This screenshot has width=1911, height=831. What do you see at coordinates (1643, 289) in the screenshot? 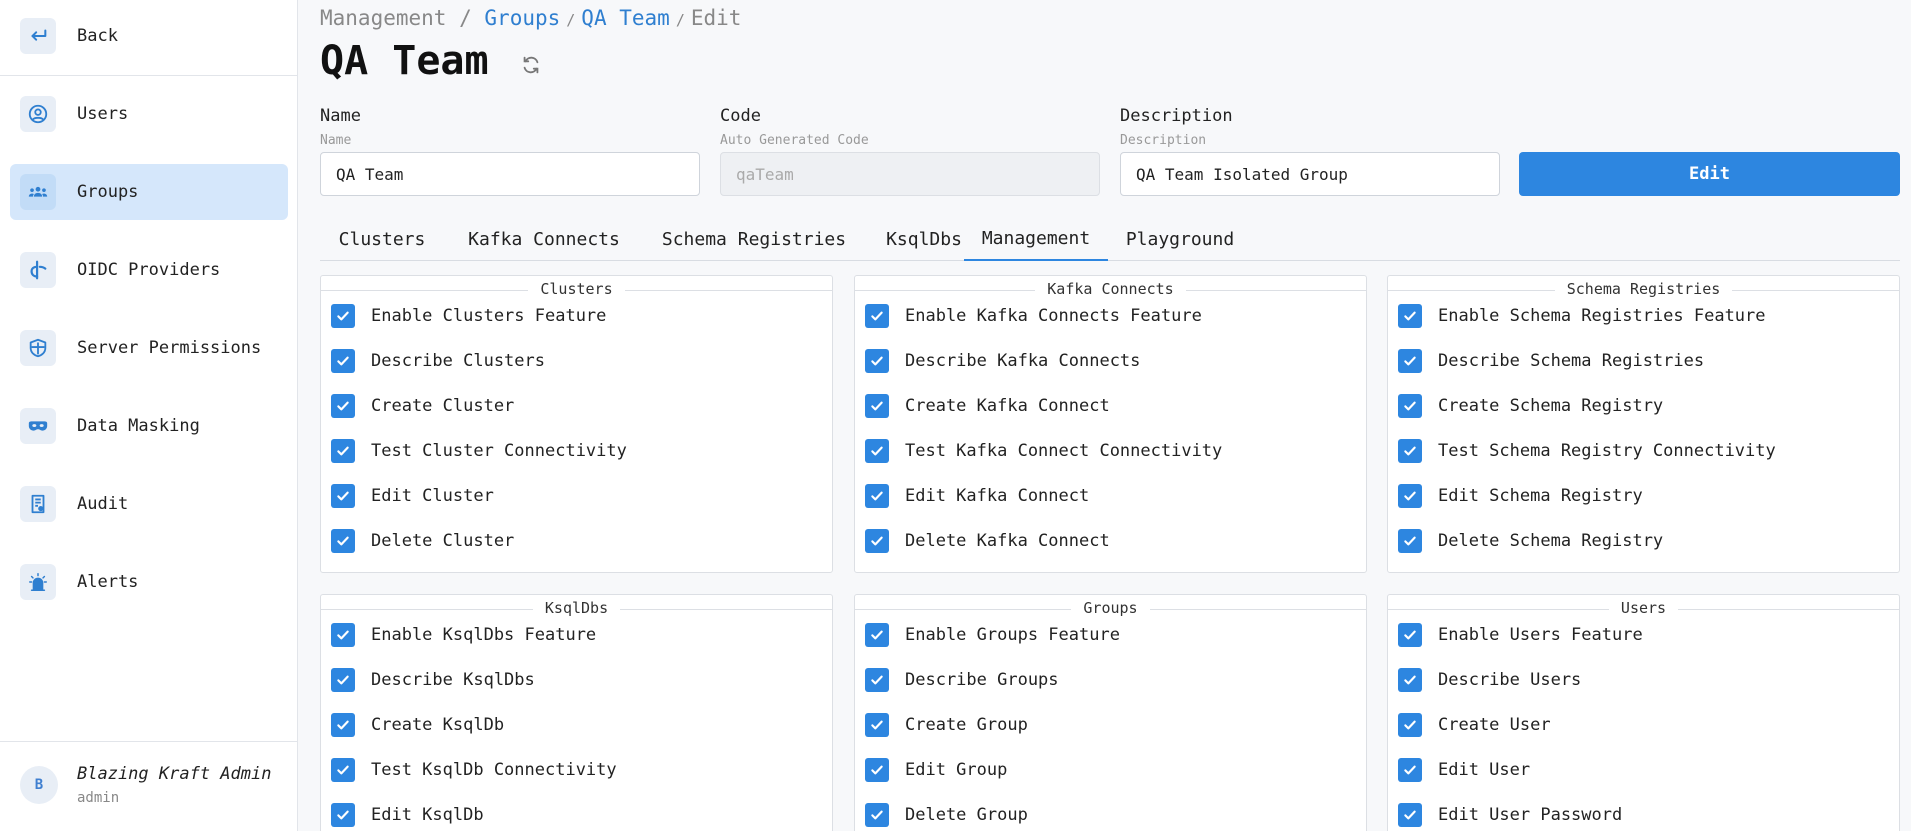
I see `panel-title: Schema Registries` at bounding box center [1643, 289].